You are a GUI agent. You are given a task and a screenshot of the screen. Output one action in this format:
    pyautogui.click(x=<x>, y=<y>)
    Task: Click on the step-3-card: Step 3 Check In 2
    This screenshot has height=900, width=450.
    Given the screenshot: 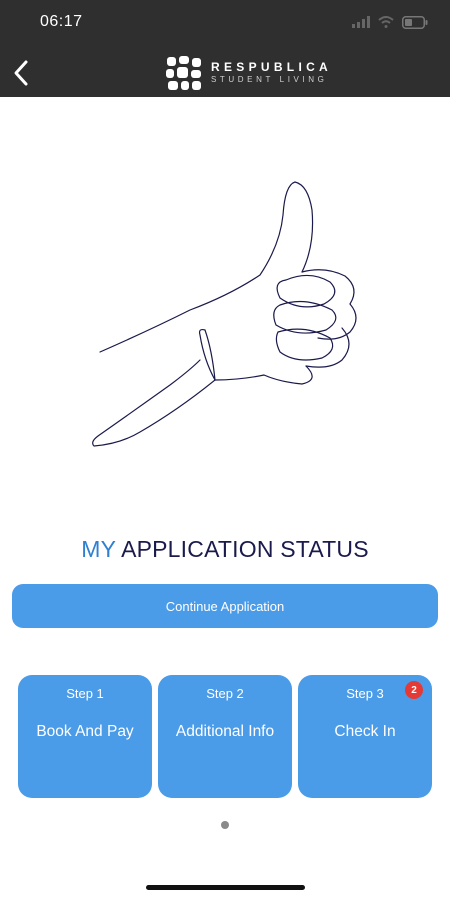 What is the action you would take?
    pyautogui.click(x=365, y=736)
    